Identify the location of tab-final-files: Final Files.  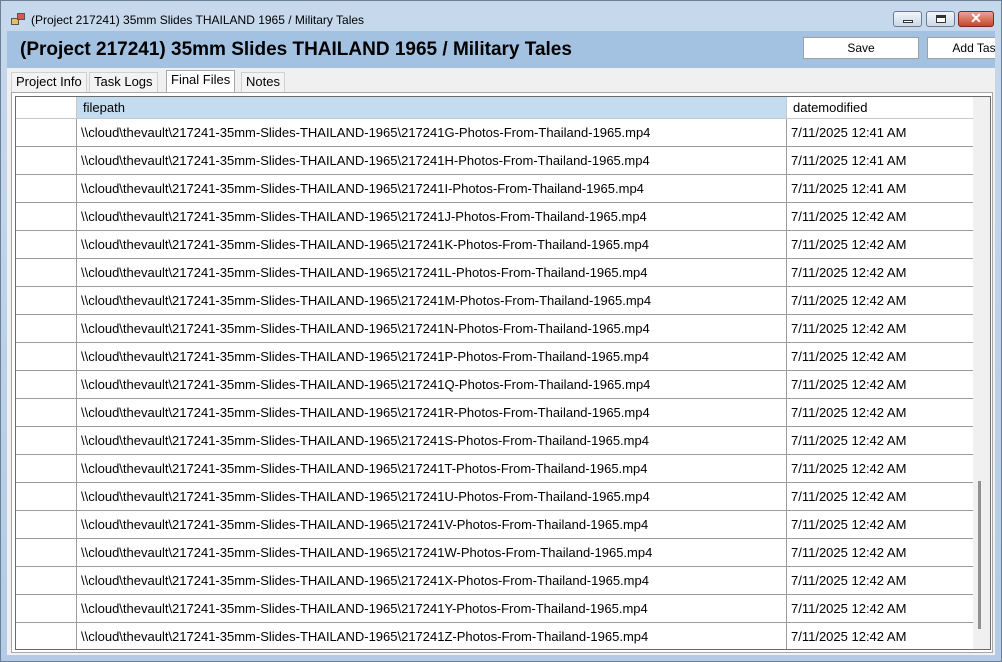
(201, 81).